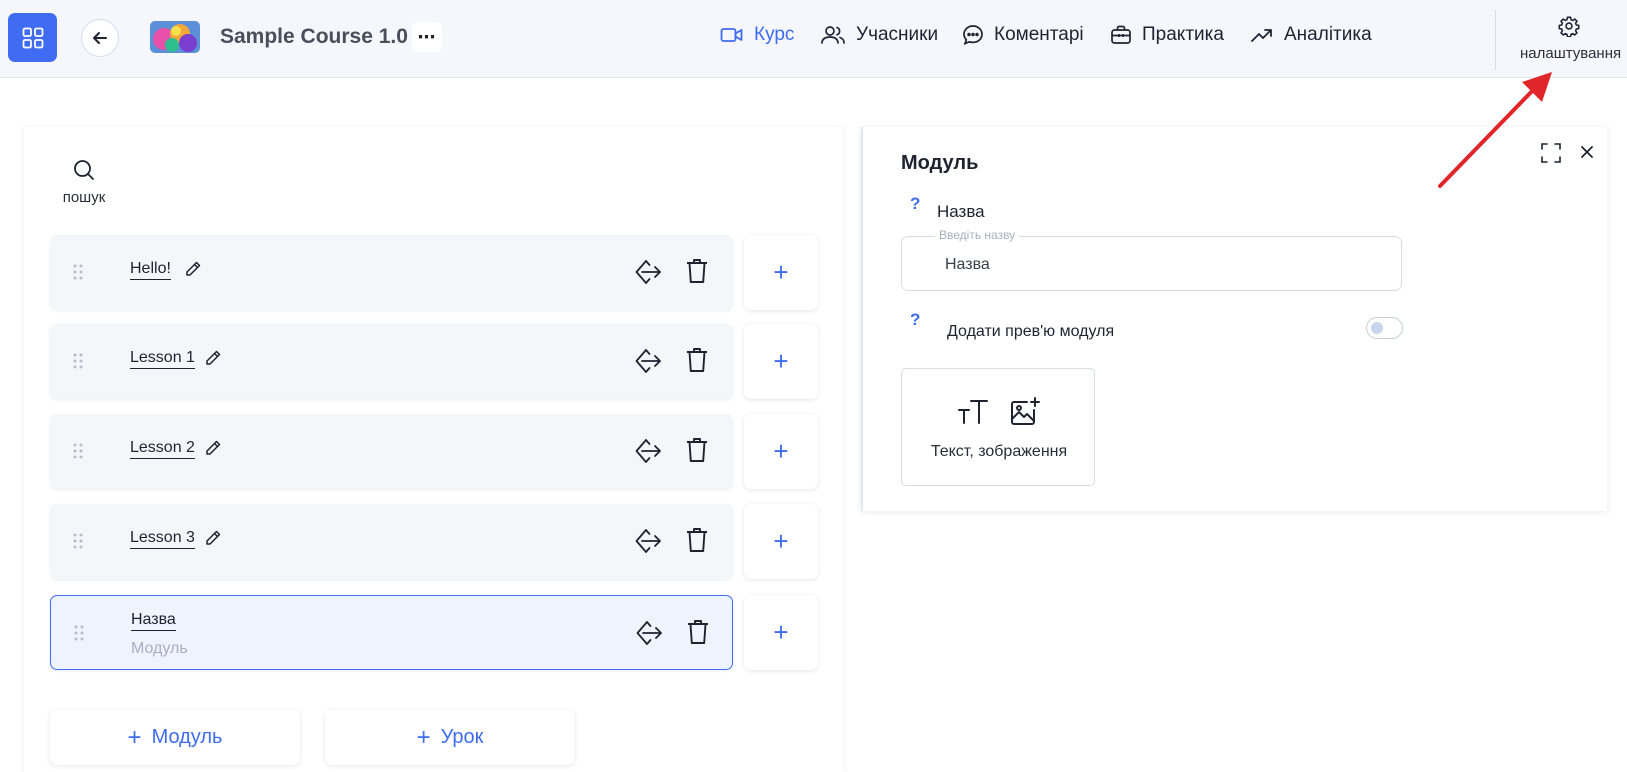 The image size is (1627, 772). I want to click on briefcase-icon, so click(1121, 34).